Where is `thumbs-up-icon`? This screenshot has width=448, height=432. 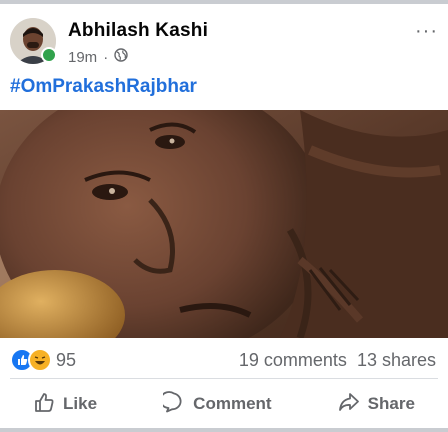 thumbs-up-icon is located at coordinates (44, 404).